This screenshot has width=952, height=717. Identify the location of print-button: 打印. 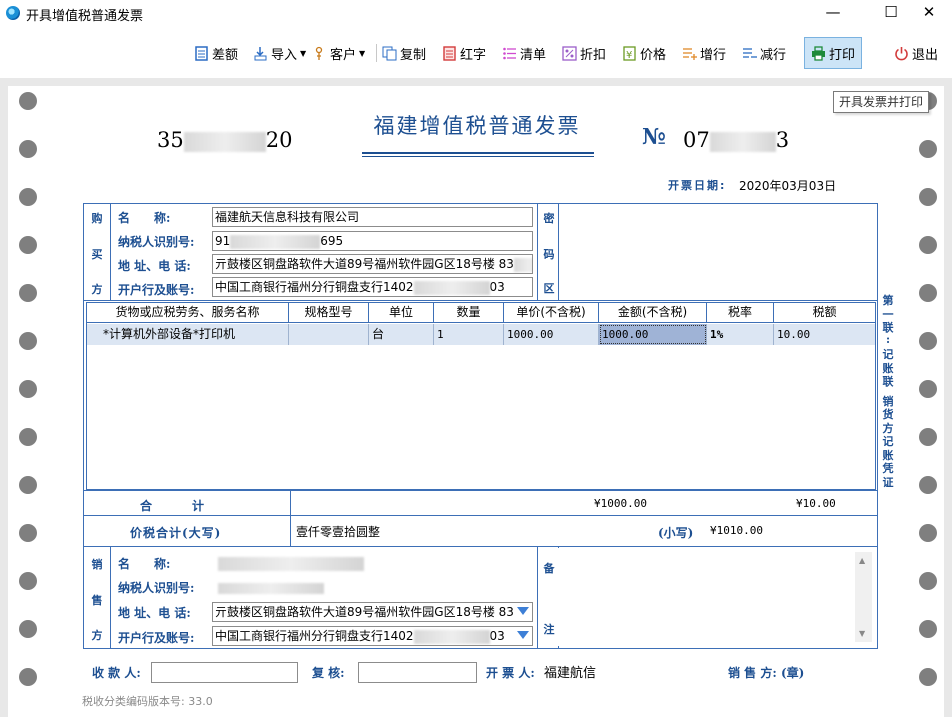
(833, 53).